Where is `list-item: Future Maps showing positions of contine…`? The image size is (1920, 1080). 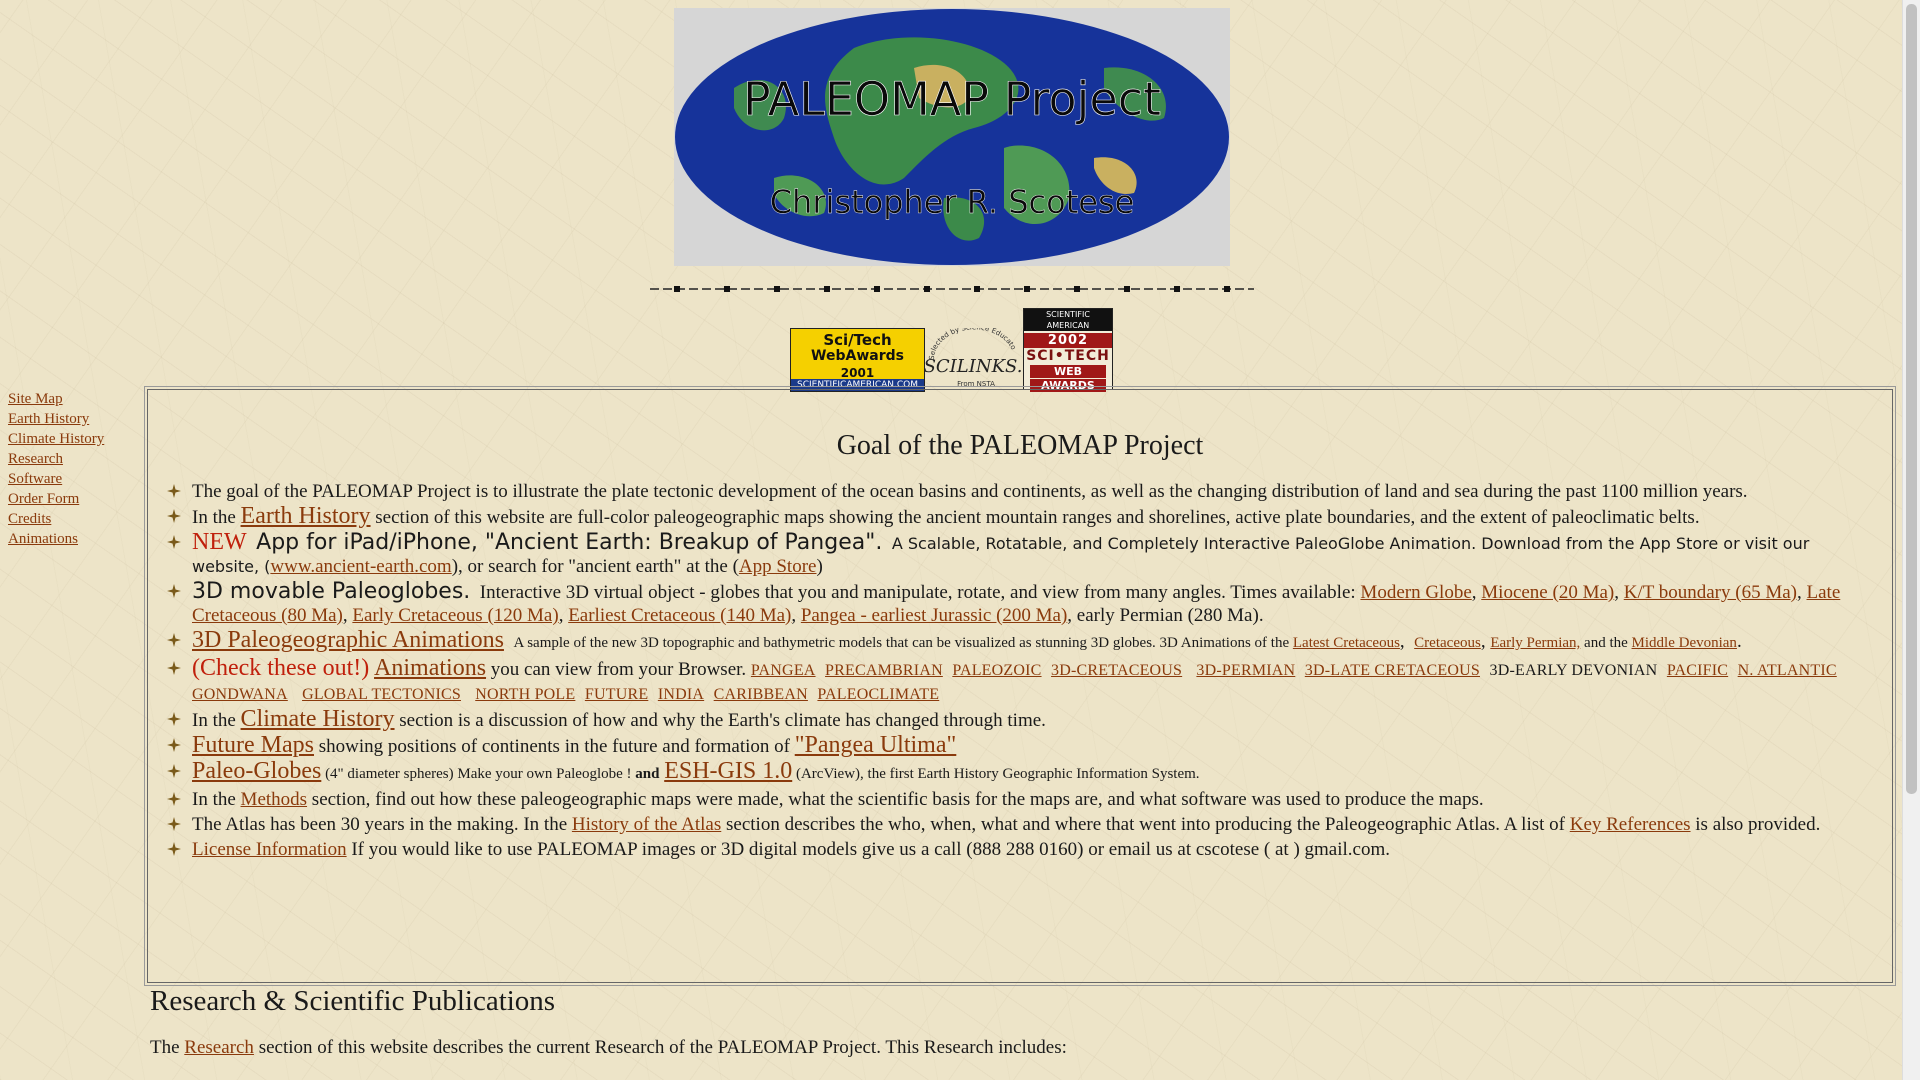 list-item: Future Maps showing positions of contine… is located at coordinates (1021, 745).